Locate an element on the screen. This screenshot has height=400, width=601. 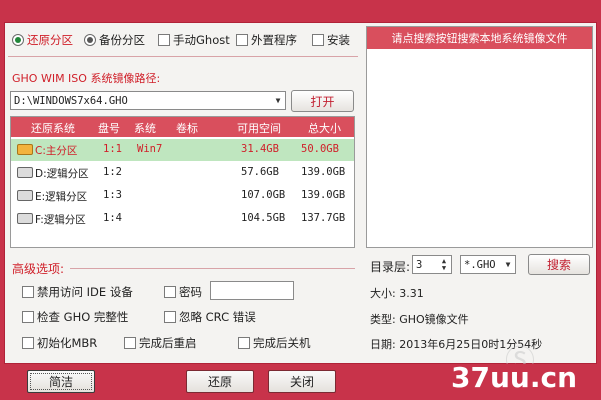
backup-partition-label: 备份分区 is located at coordinates (122, 40).